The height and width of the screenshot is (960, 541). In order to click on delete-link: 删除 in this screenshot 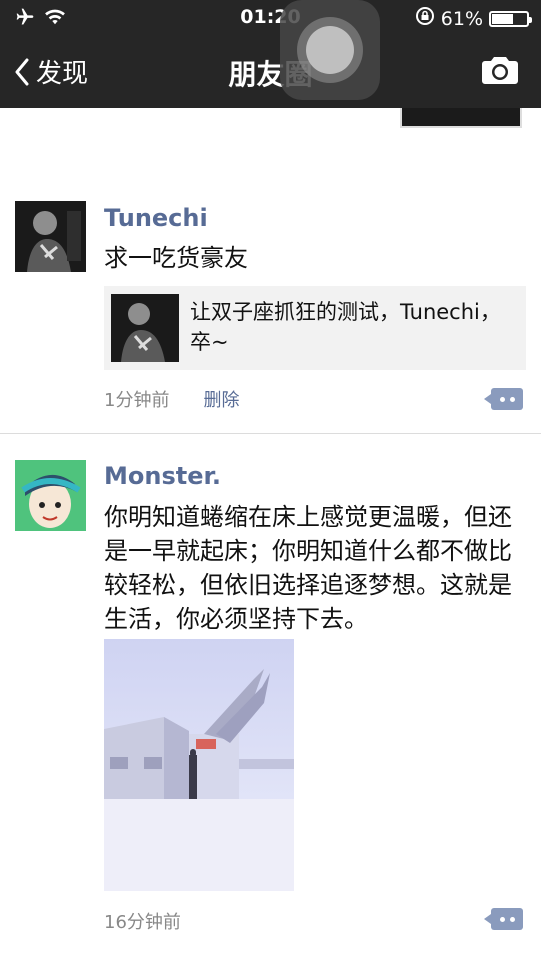, I will do `click(221, 399)`.